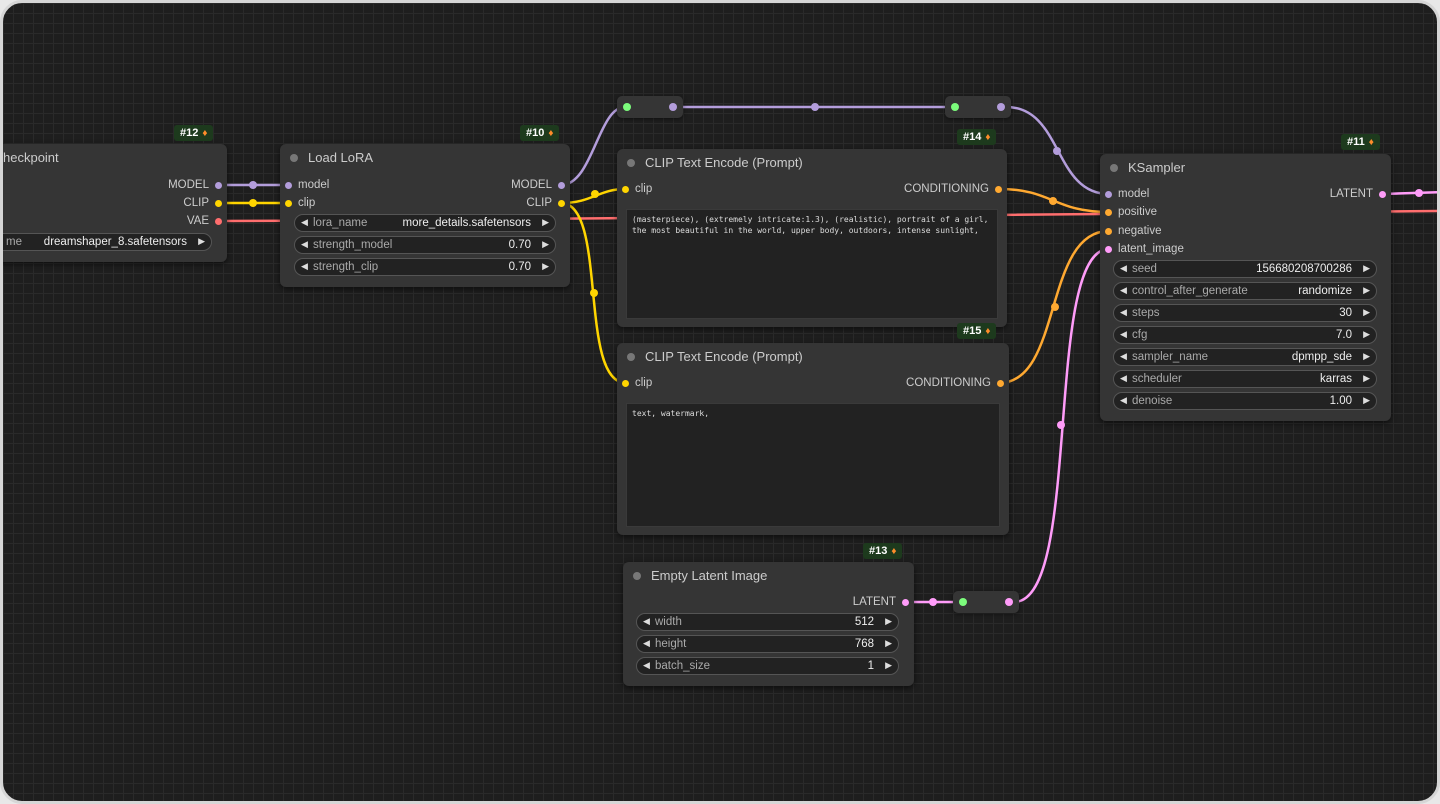  Describe the element at coordinates (425, 223) in the screenshot. I see `lora-name-widget: ◀ lora_name more_details.safetensors ▶` at that location.